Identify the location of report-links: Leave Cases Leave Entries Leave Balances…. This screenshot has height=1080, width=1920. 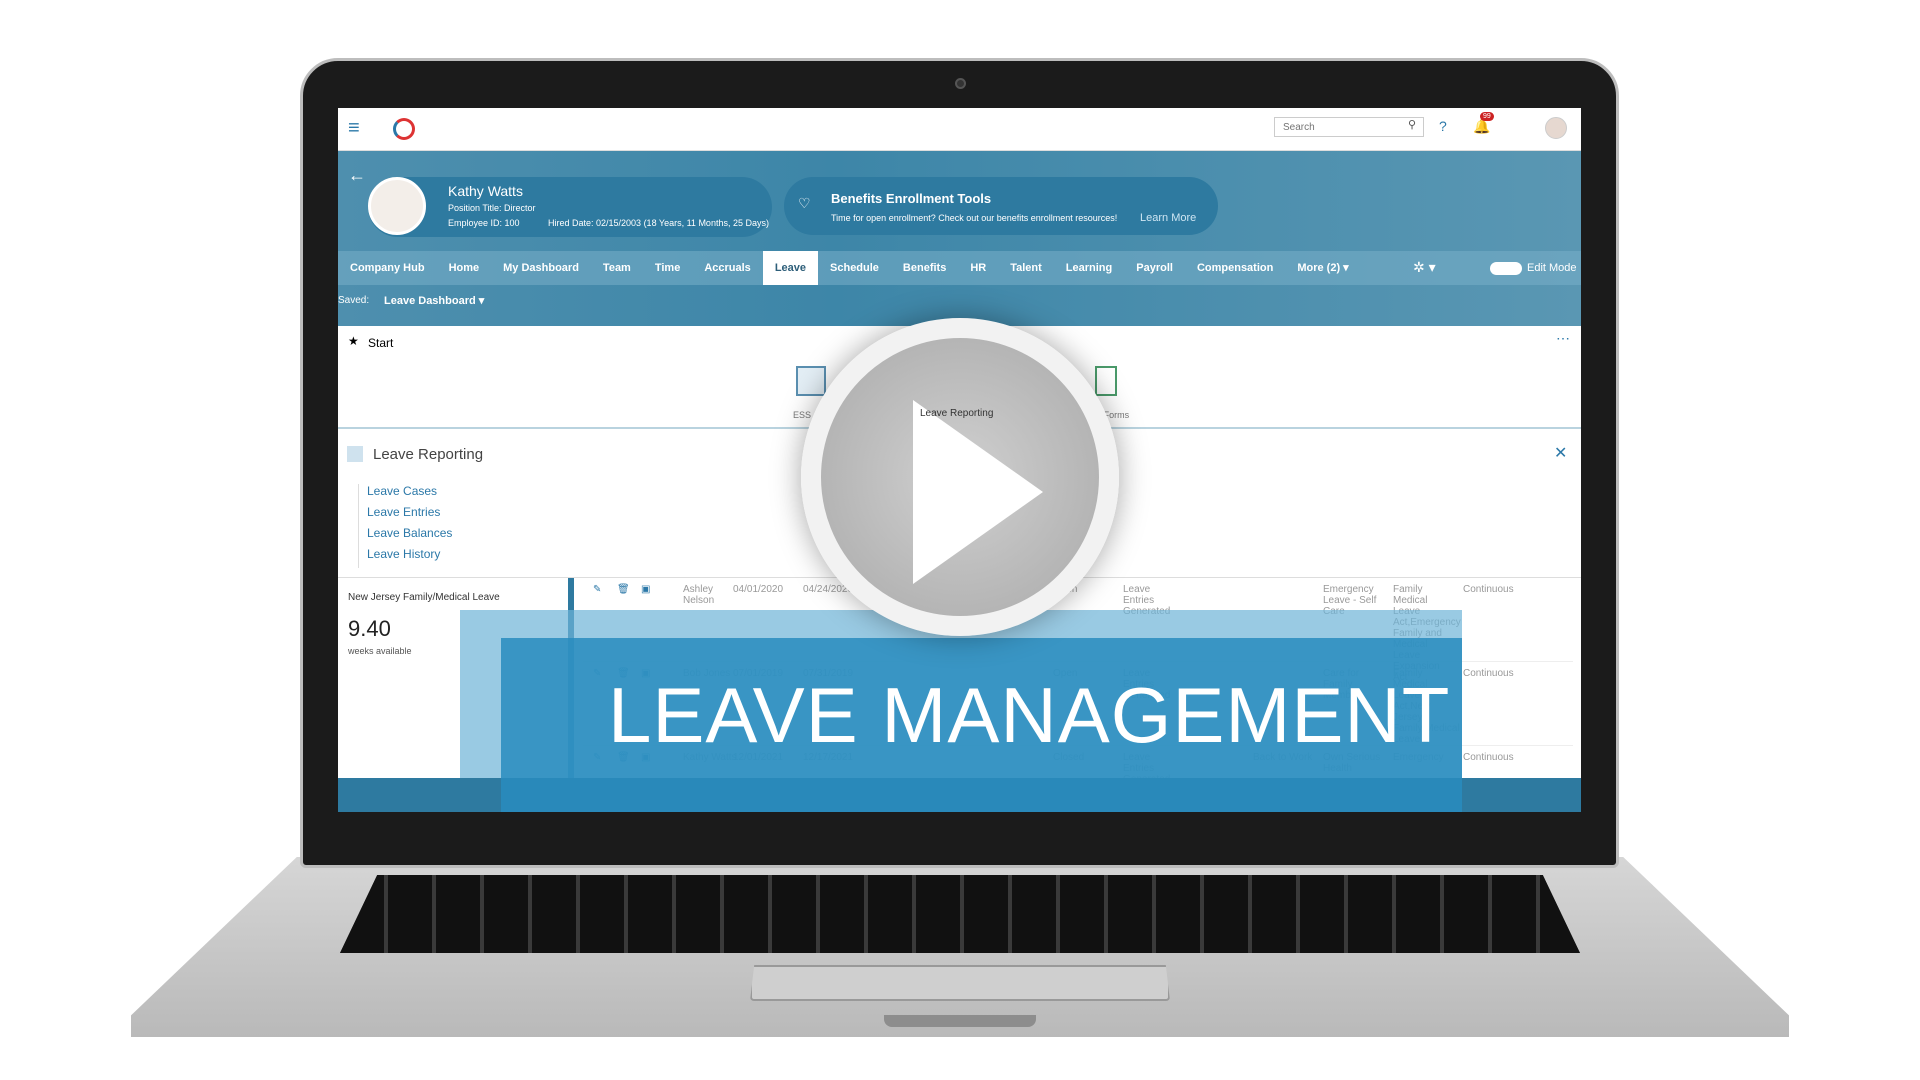
(405, 526).